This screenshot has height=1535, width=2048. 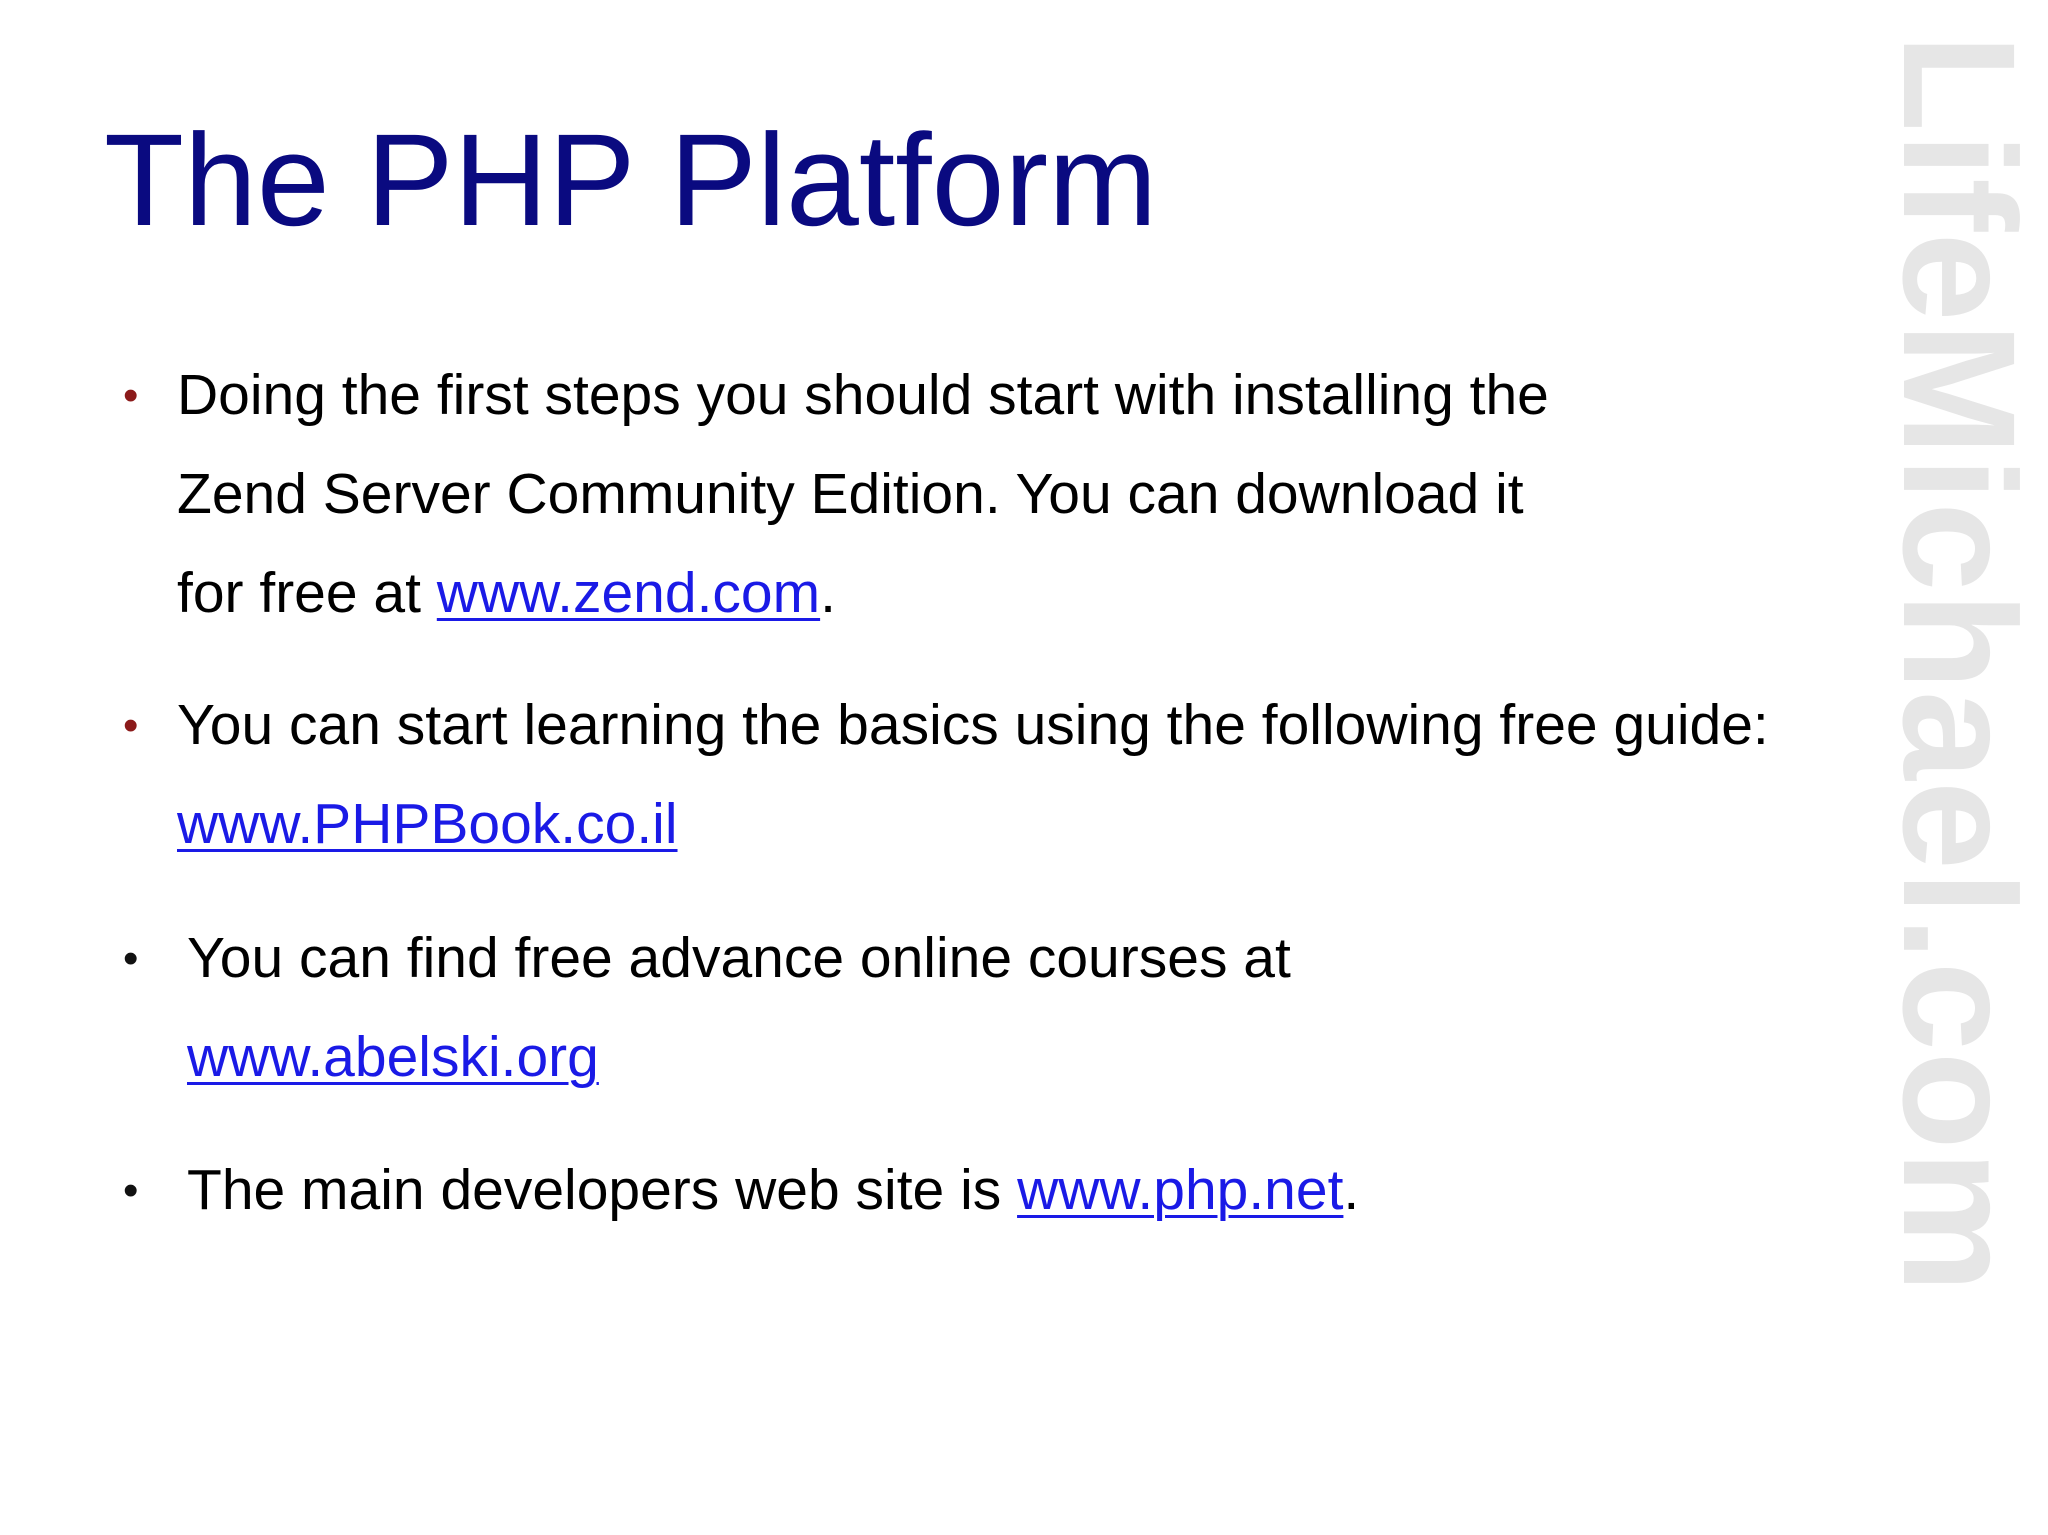 I want to click on abelski-link: www.abelski.org, so click(x=393, y=1057).